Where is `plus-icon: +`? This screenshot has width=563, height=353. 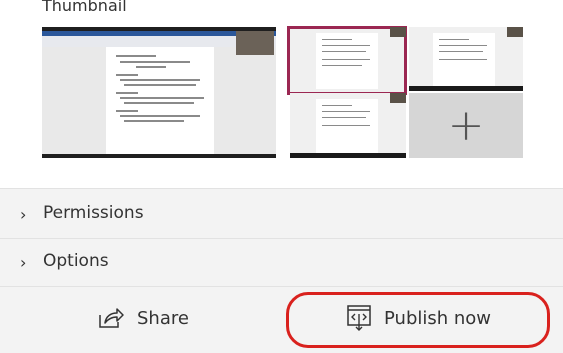
plus-icon: + is located at coordinates (466, 125).